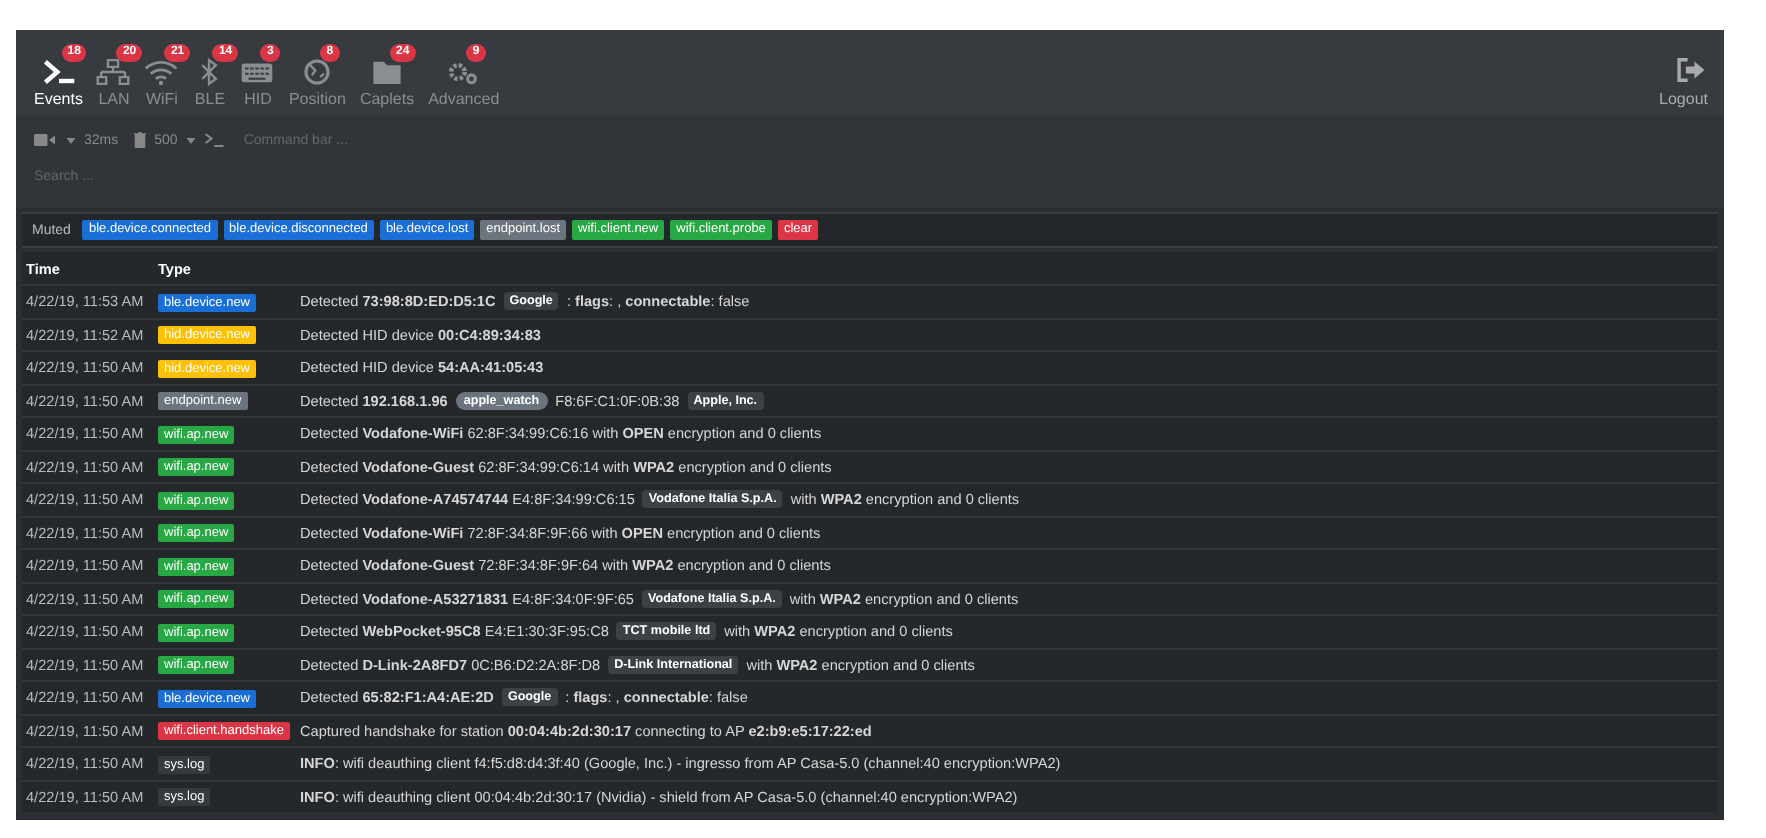  What do you see at coordinates (387, 72) in the screenshot?
I see `folder-icon` at bounding box center [387, 72].